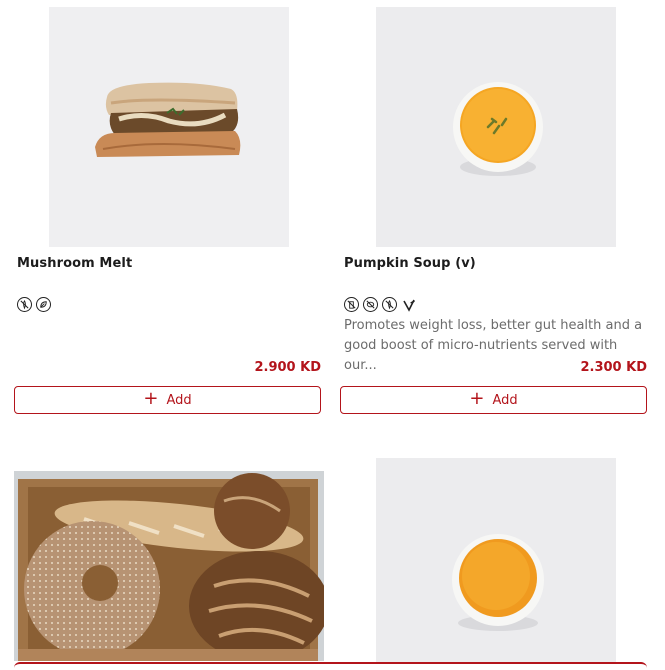 This screenshot has width=665, height=670. Describe the element at coordinates (370, 304) in the screenshot. I see `no-nuts-icon` at that location.